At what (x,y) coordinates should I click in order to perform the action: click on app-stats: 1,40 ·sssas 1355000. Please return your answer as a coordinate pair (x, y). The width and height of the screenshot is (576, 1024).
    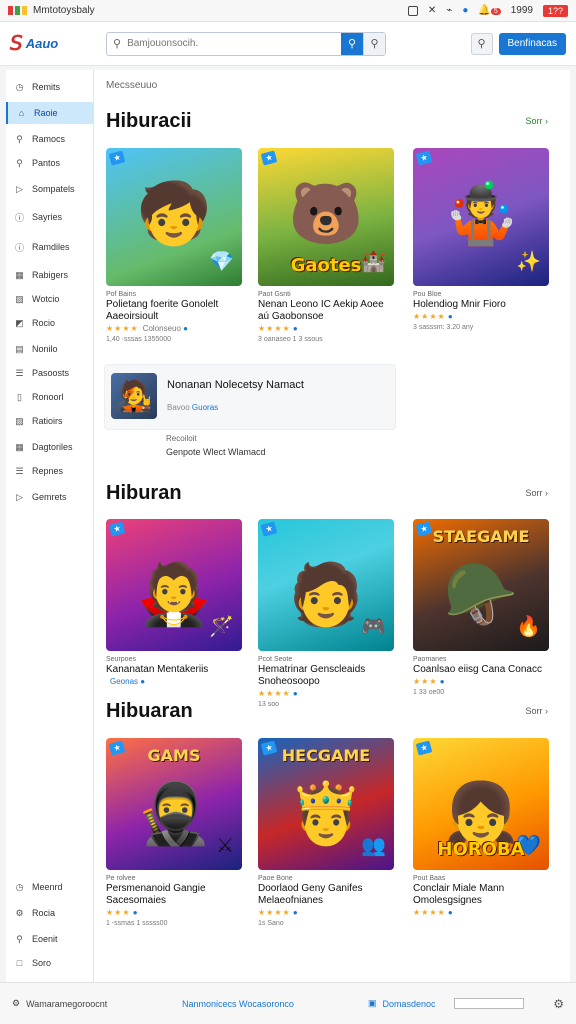
    Looking at the image, I should click on (138, 339).